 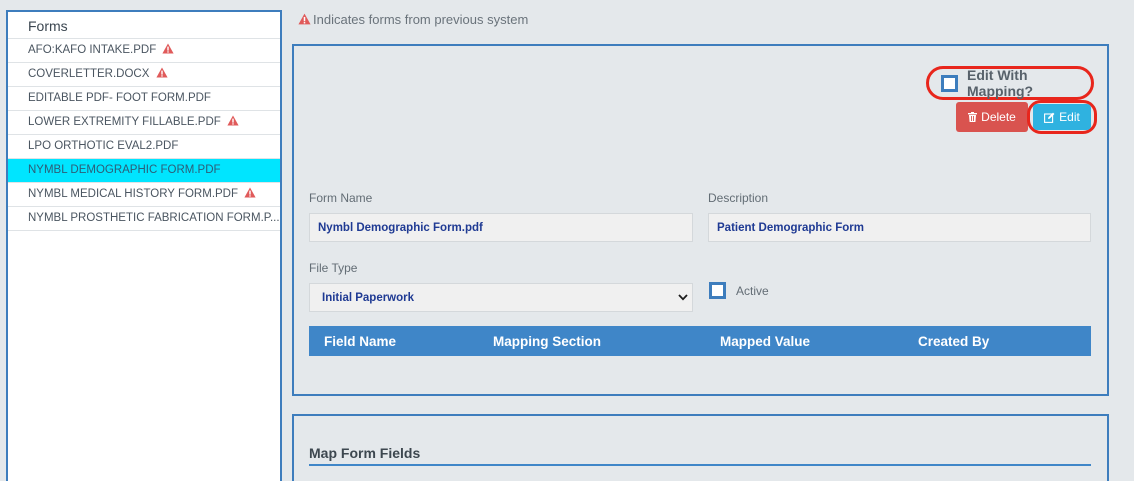 What do you see at coordinates (752, 290) in the screenshot?
I see `active-label: Active` at bounding box center [752, 290].